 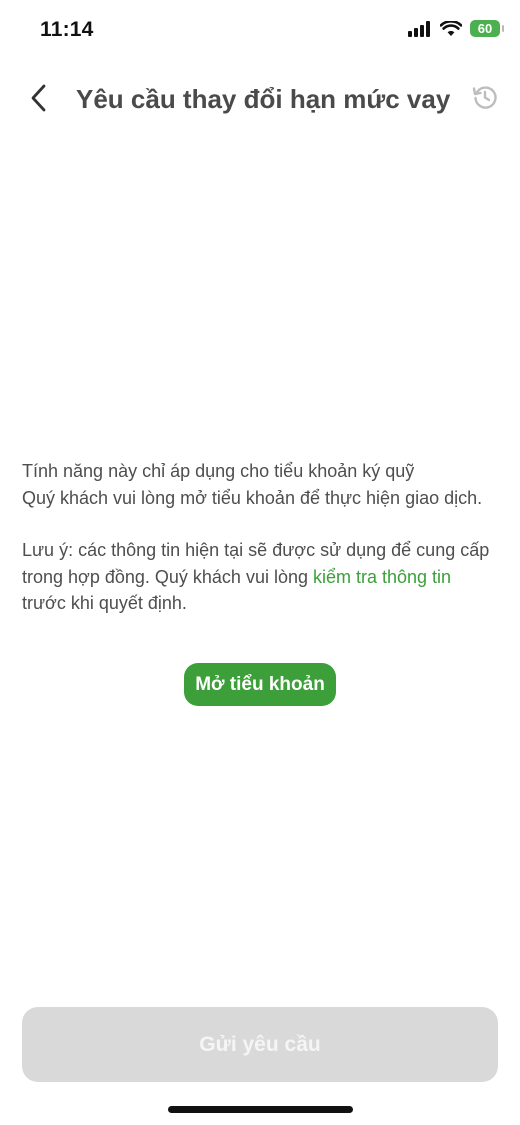 What do you see at coordinates (263, 99) in the screenshot?
I see `page-title: Yêu cầu thay đổi hạn mức vay` at bounding box center [263, 99].